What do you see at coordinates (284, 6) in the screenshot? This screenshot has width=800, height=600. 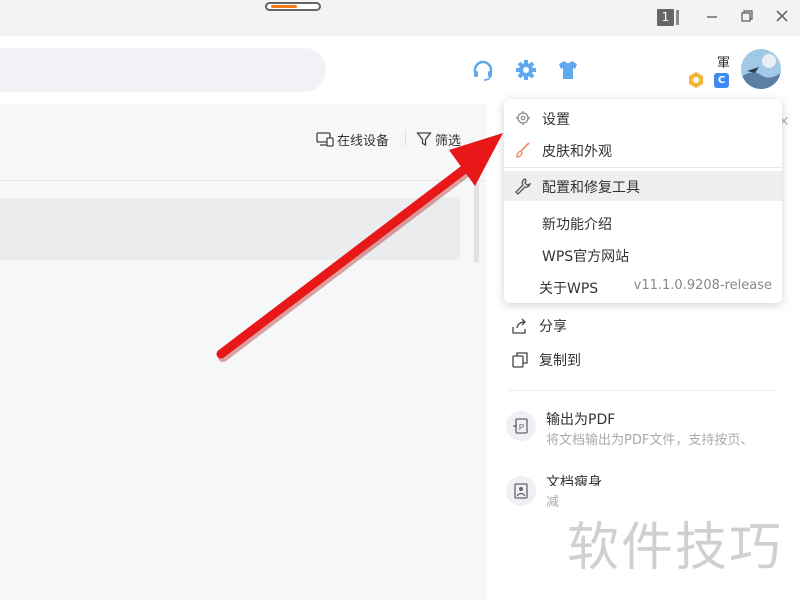 I see `progress-fill` at bounding box center [284, 6].